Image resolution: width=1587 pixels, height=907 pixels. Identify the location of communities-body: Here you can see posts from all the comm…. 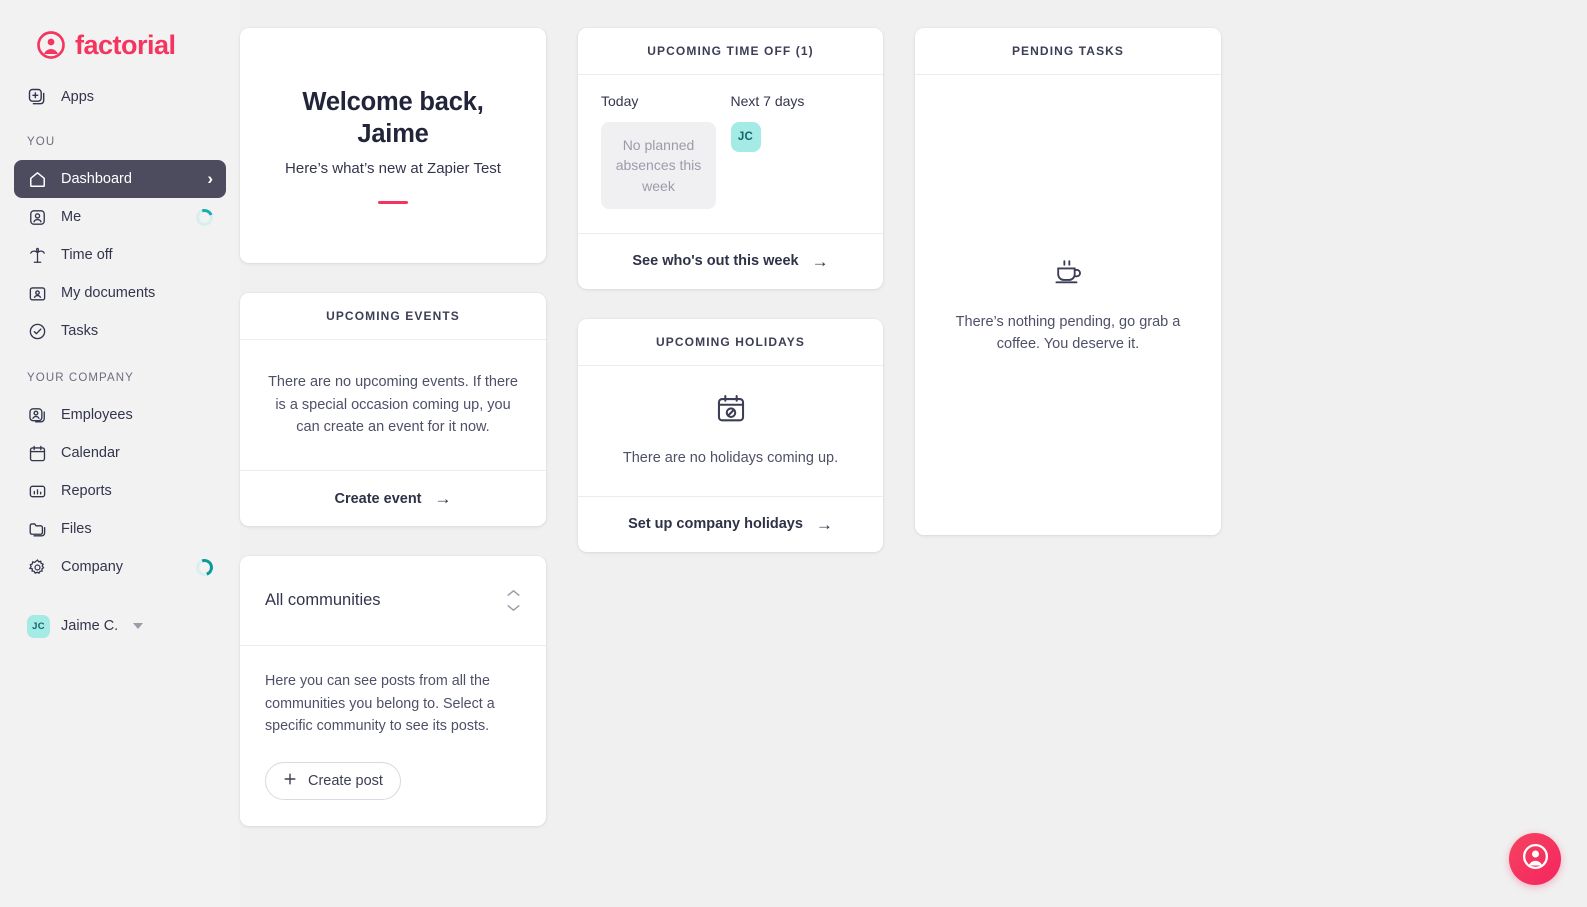
(393, 736).